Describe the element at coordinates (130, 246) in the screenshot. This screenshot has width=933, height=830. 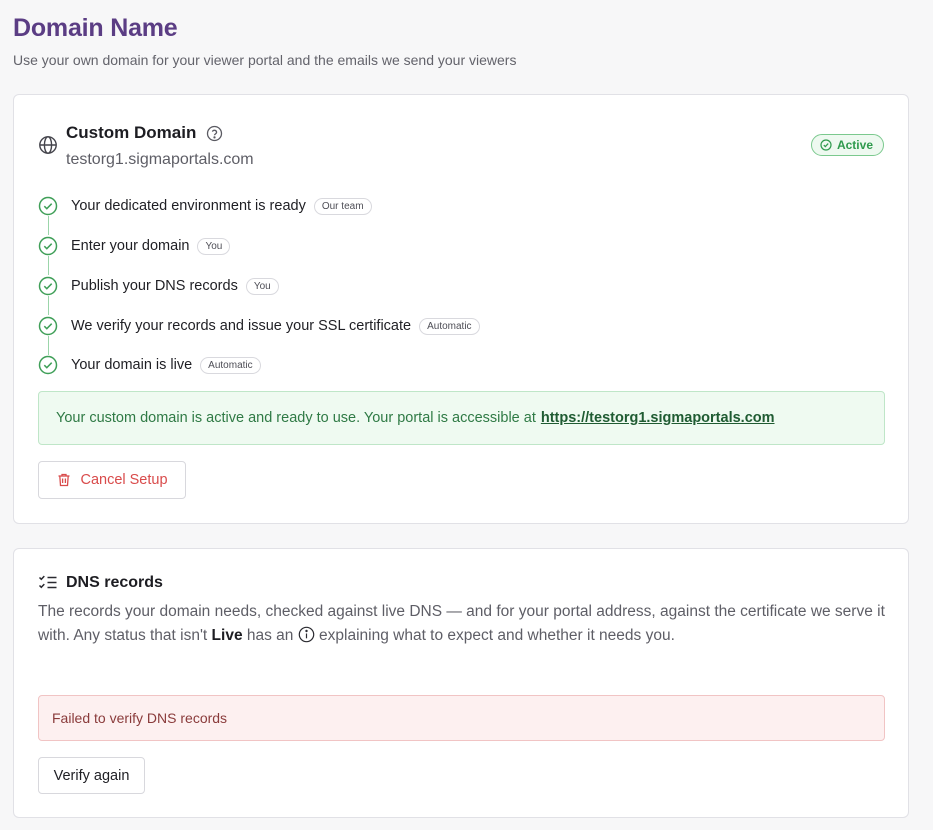
I see `step-label: Enter your domain` at that location.